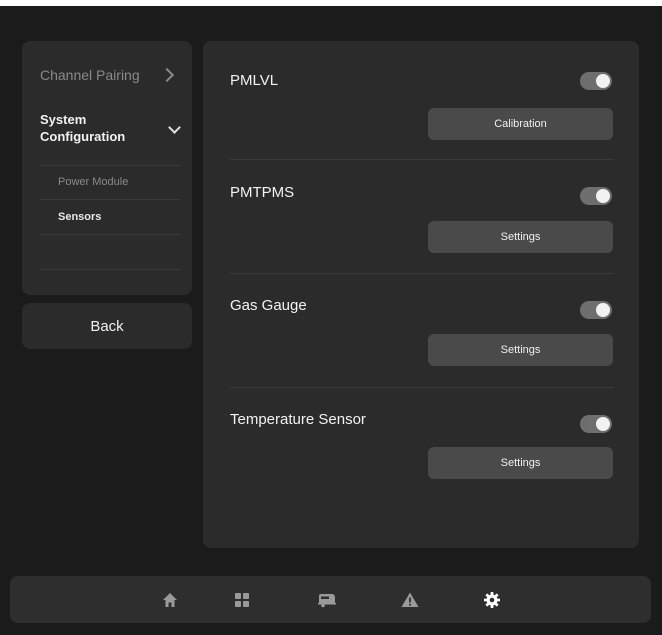  Describe the element at coordinates (107, 326) in the screenshot. I see `back-button: Back` at that location.